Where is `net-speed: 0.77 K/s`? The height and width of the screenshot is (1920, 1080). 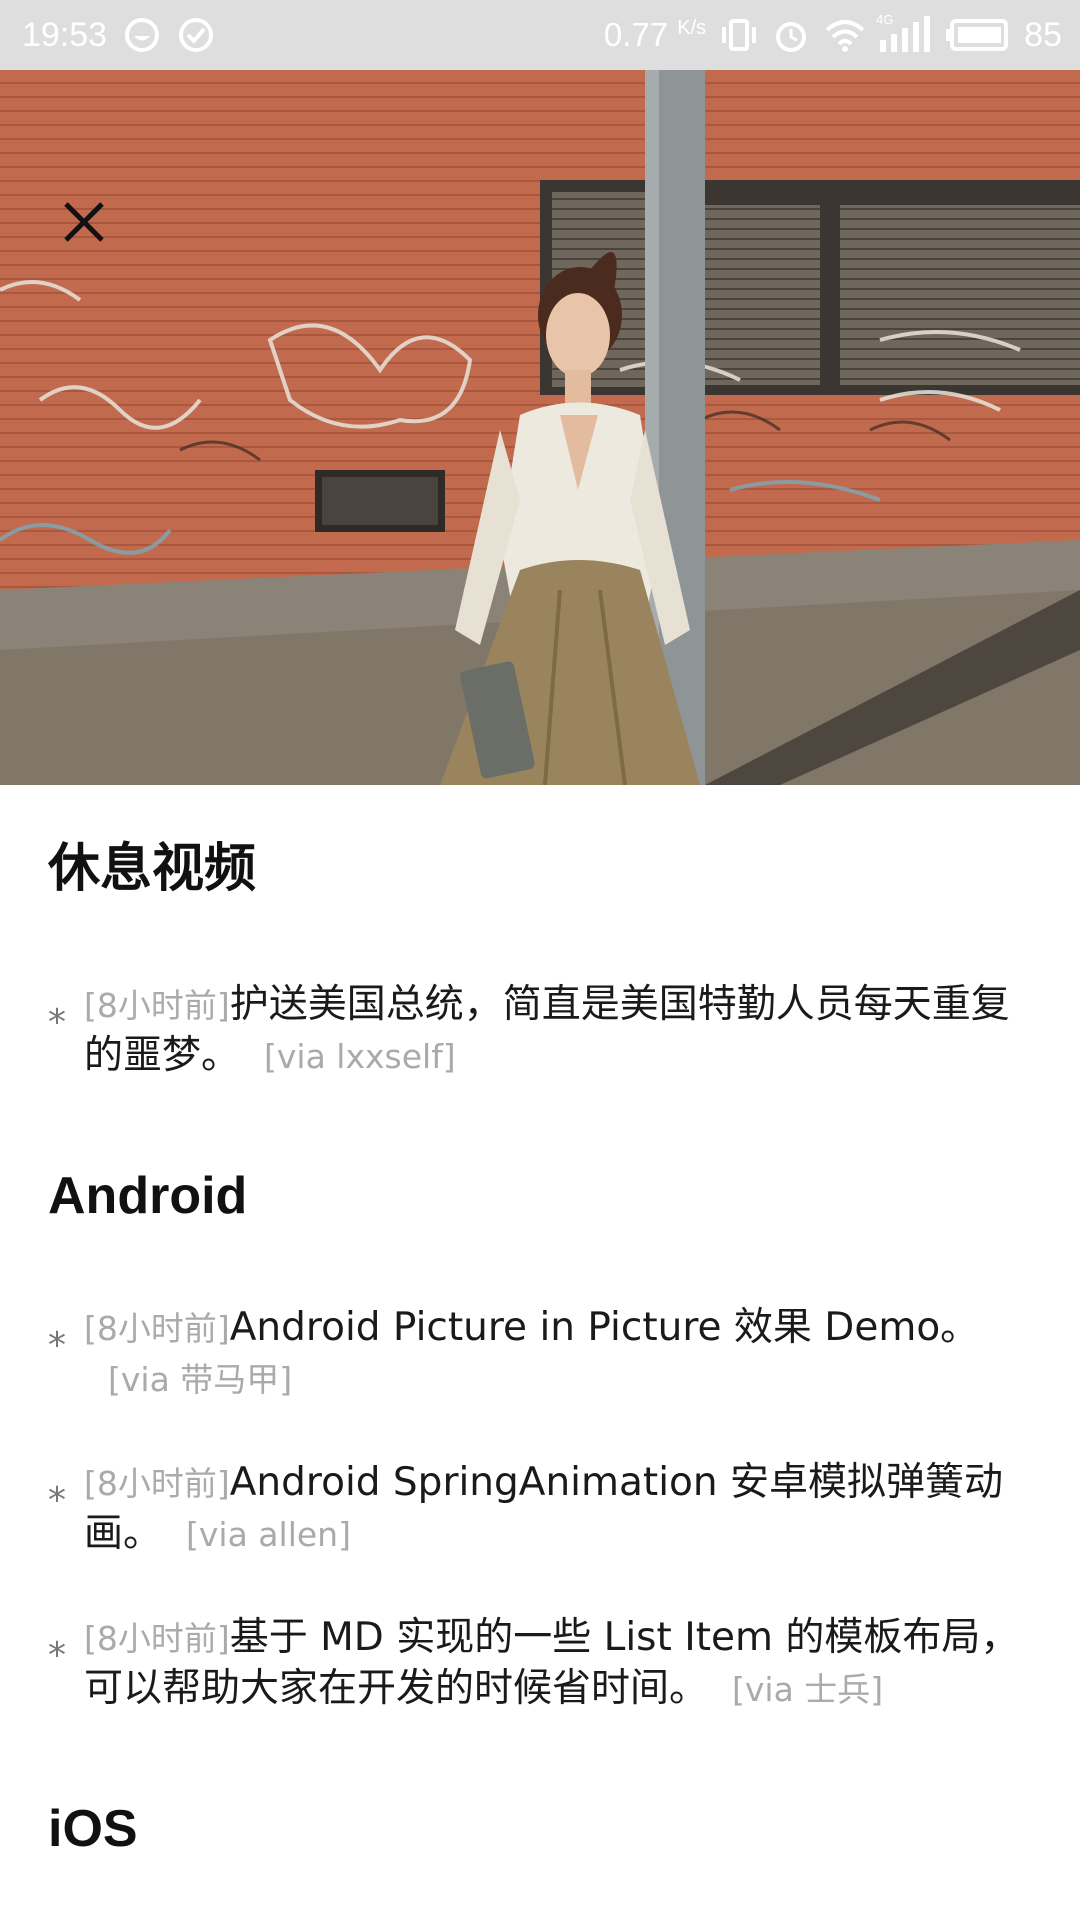 net-speed: 0.77 K/s is located at coordinates (655, 35).